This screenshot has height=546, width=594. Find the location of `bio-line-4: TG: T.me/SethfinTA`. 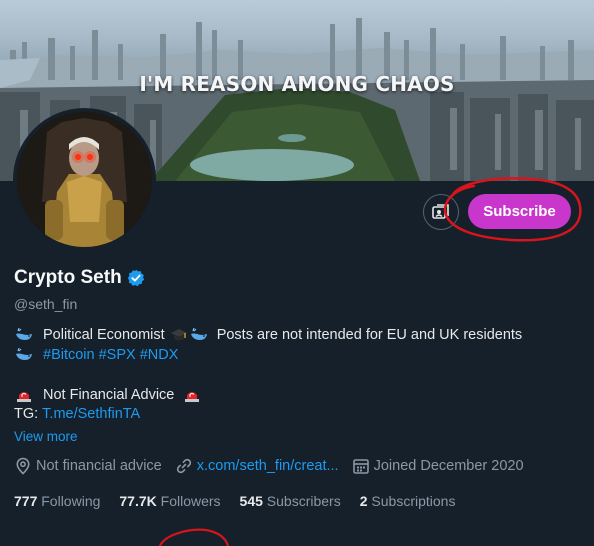

bio-line-4: TG: T.me/SethfinTA is located at coordinates (77, 414).